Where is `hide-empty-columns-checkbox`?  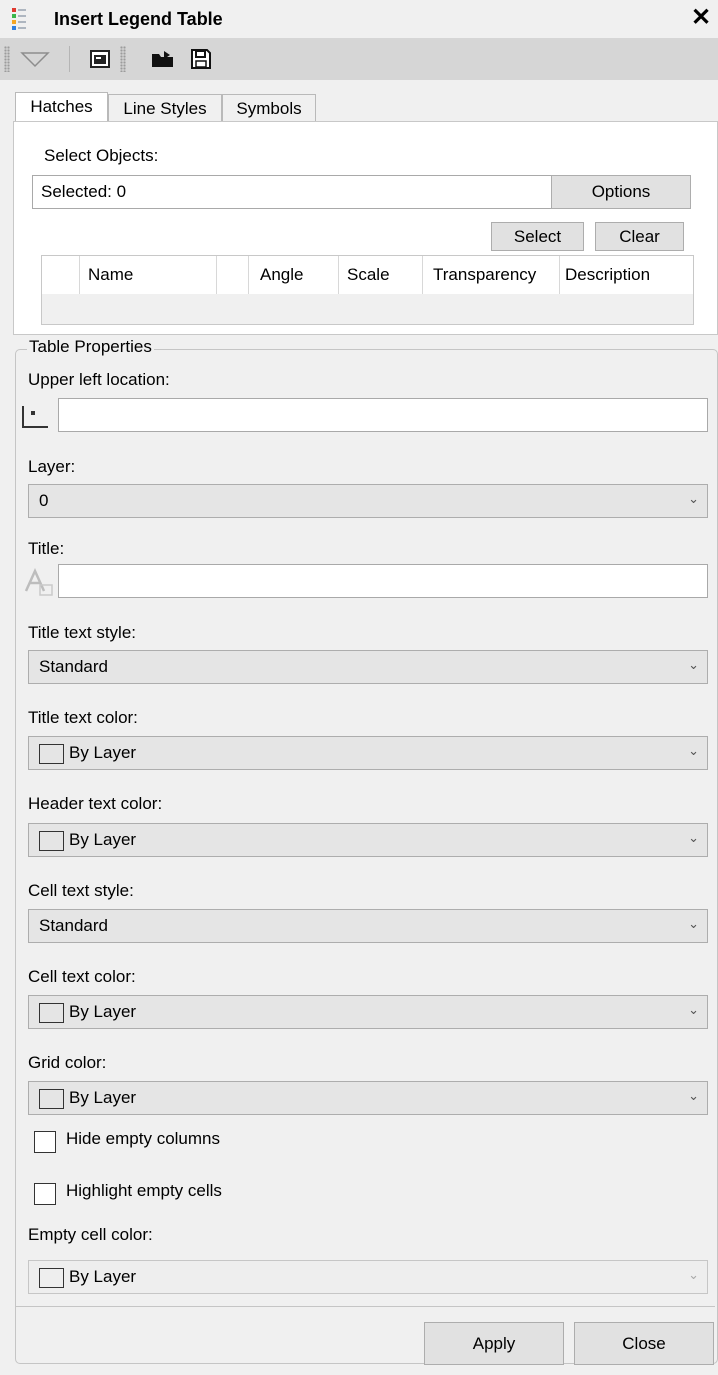
hide-empty-columns-checkbox is located at coordinates (45, 1142).